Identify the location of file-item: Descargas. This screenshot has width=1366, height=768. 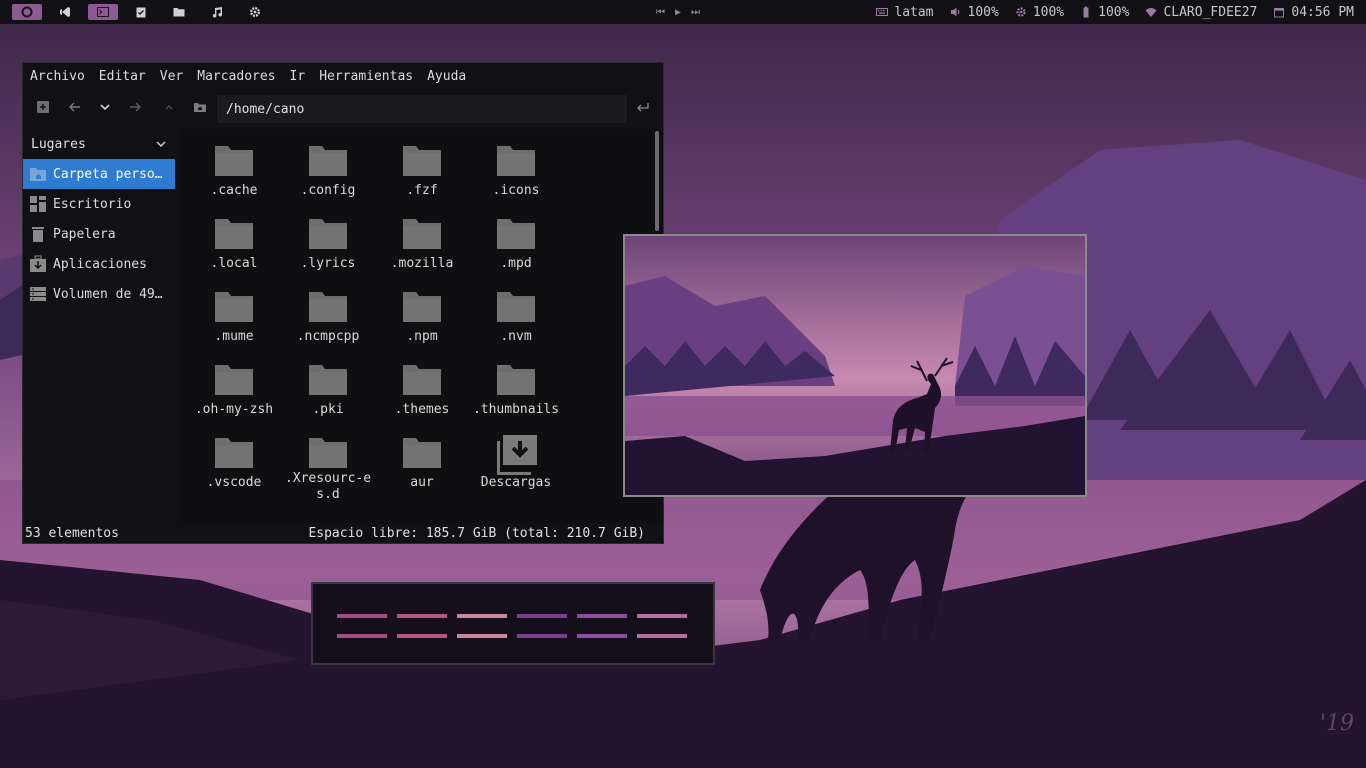
(516, 465).